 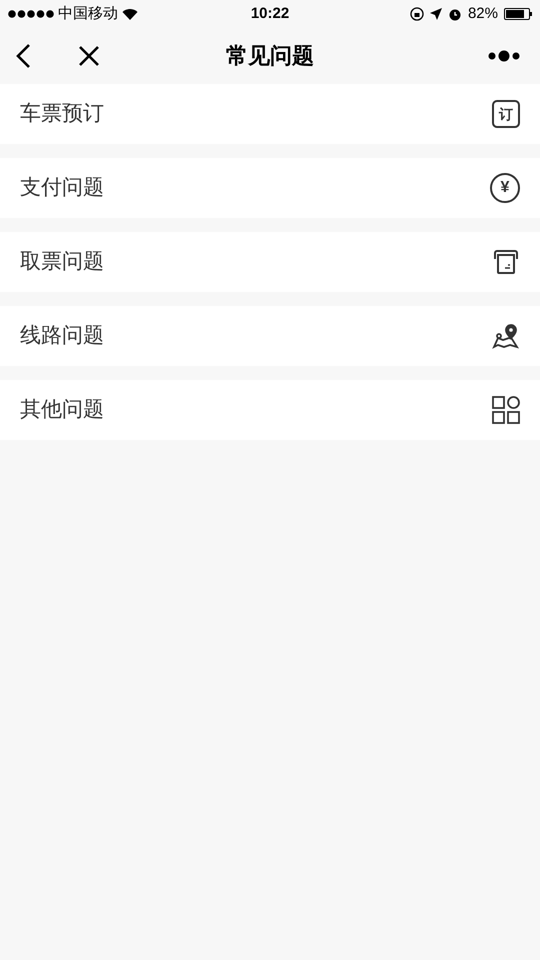 What do you see at coordinates (483, 14) in the screenshot?
I see `battery-percent: 82%` at bounding box center [483, 14].